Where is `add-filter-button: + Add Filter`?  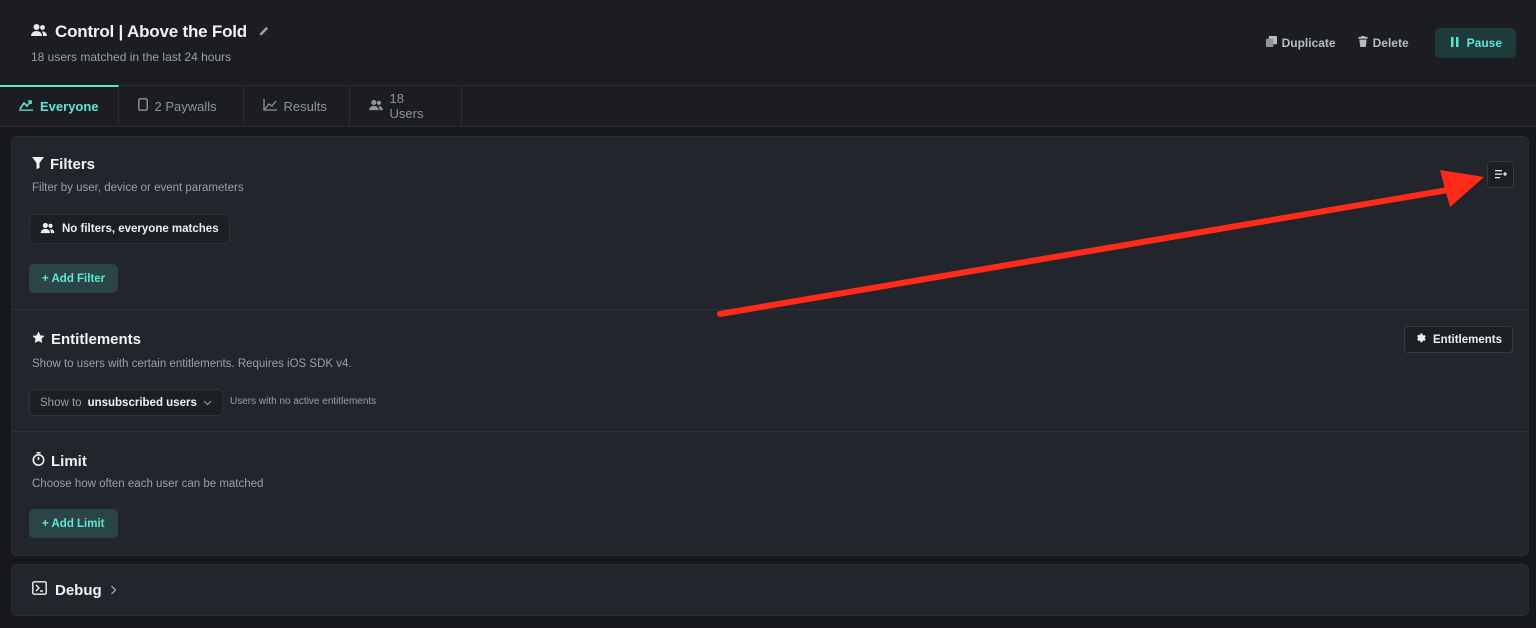
add-filter-button: + Add Filter is located at coordinates (74, 278).